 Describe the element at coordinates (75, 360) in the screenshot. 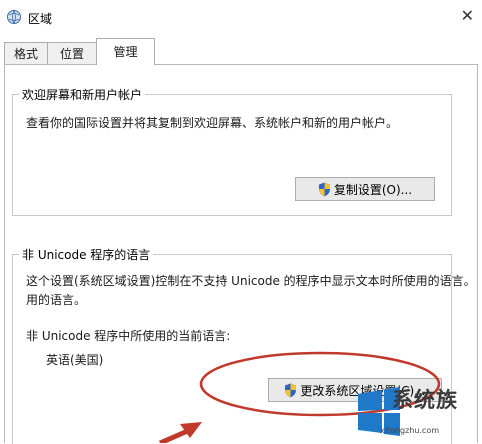

I see `current-language-value: 英语(美国)` at that location.